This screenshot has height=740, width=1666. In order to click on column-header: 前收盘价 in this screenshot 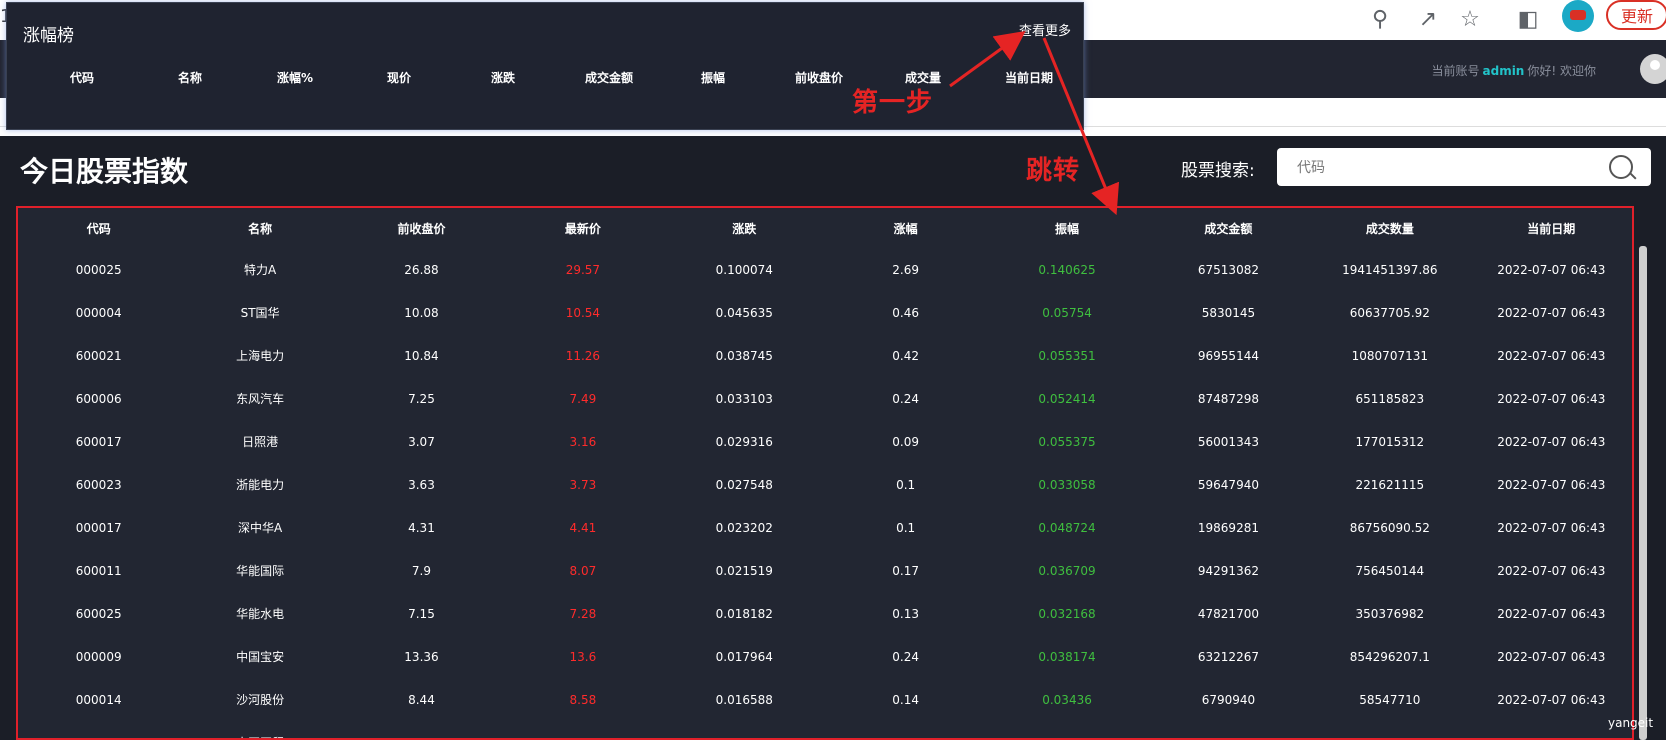, I will do `click(421, 228)`.